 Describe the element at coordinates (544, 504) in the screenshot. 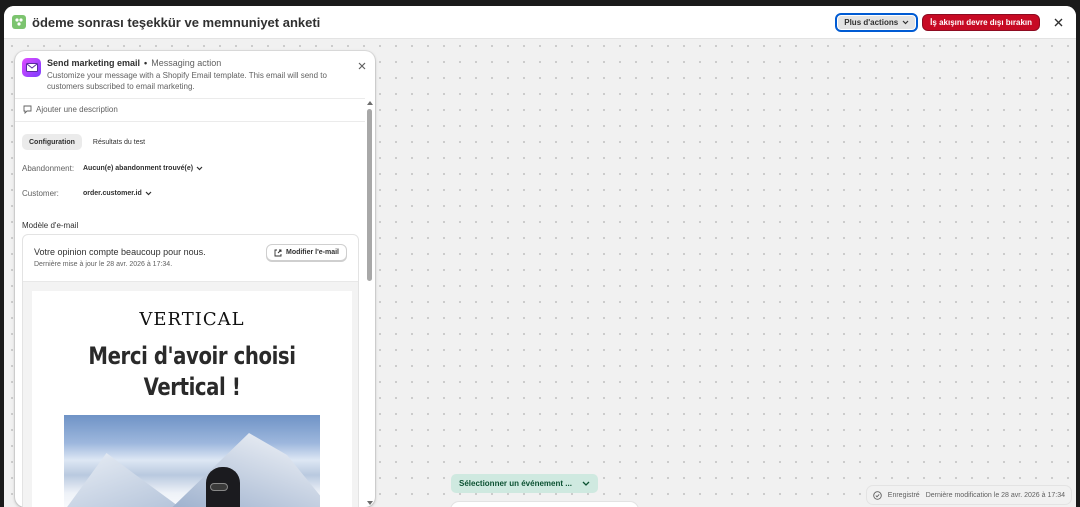

I see `workflow-step-card` at that location.